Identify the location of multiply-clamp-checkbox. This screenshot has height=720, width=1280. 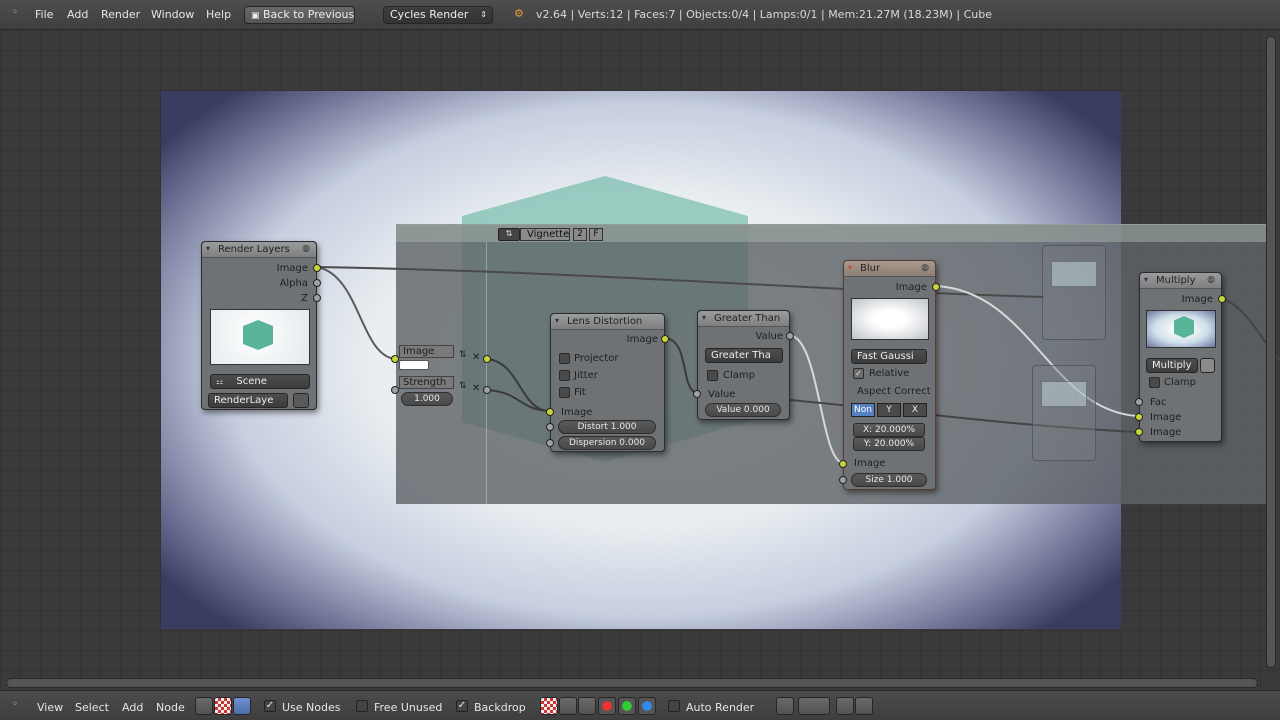
(1154, 382).